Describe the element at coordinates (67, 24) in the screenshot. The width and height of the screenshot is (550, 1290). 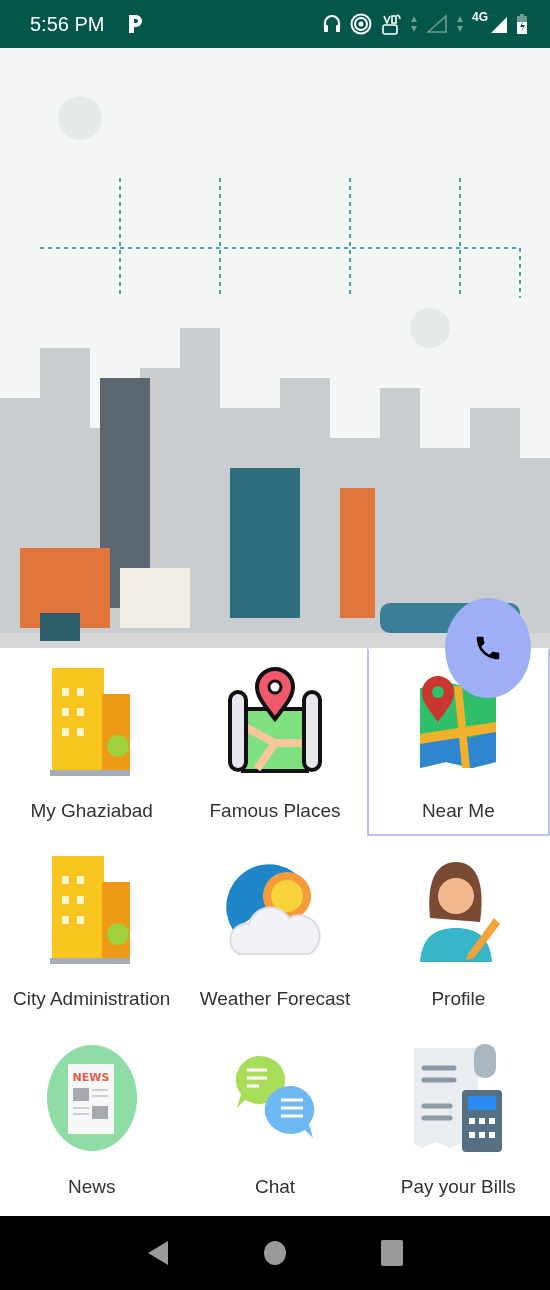
I see `status-time: 5:56 PM` at that location.